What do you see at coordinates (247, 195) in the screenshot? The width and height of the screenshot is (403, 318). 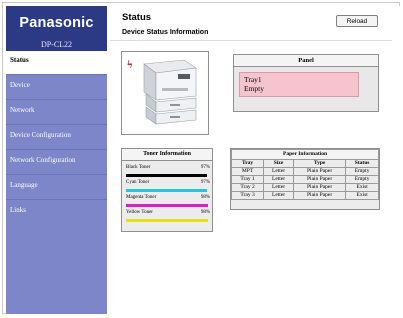 I see `cell-tray: Tray 3` at bounding box center [247, 195].